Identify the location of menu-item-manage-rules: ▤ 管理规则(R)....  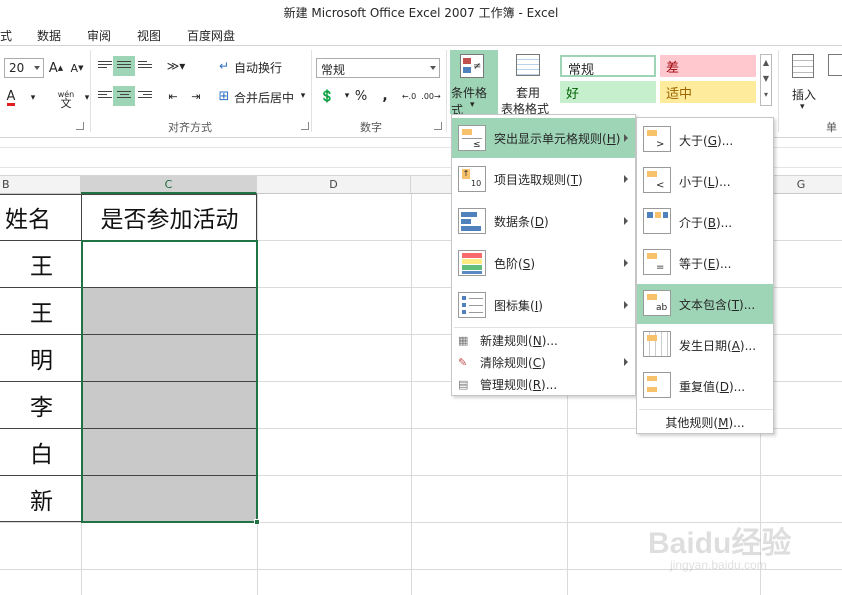
(543, 384).